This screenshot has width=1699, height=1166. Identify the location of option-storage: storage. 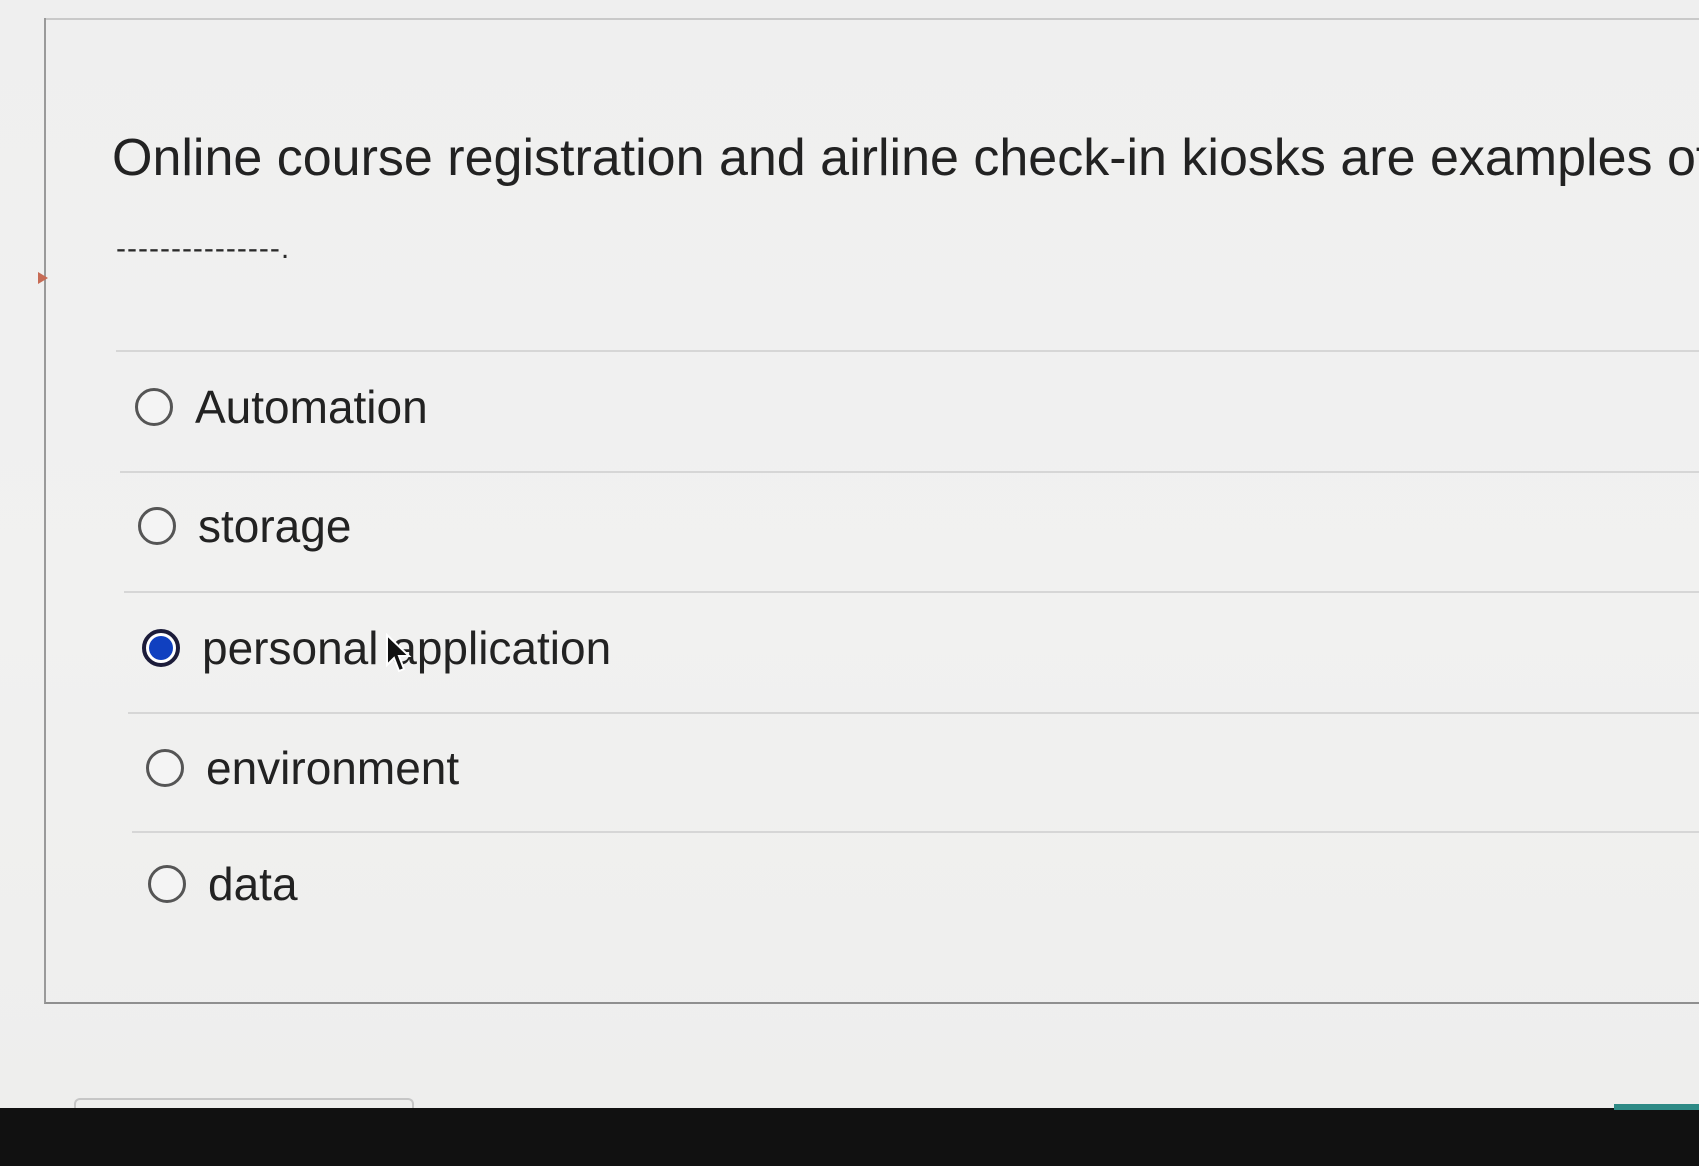
(244, 526).